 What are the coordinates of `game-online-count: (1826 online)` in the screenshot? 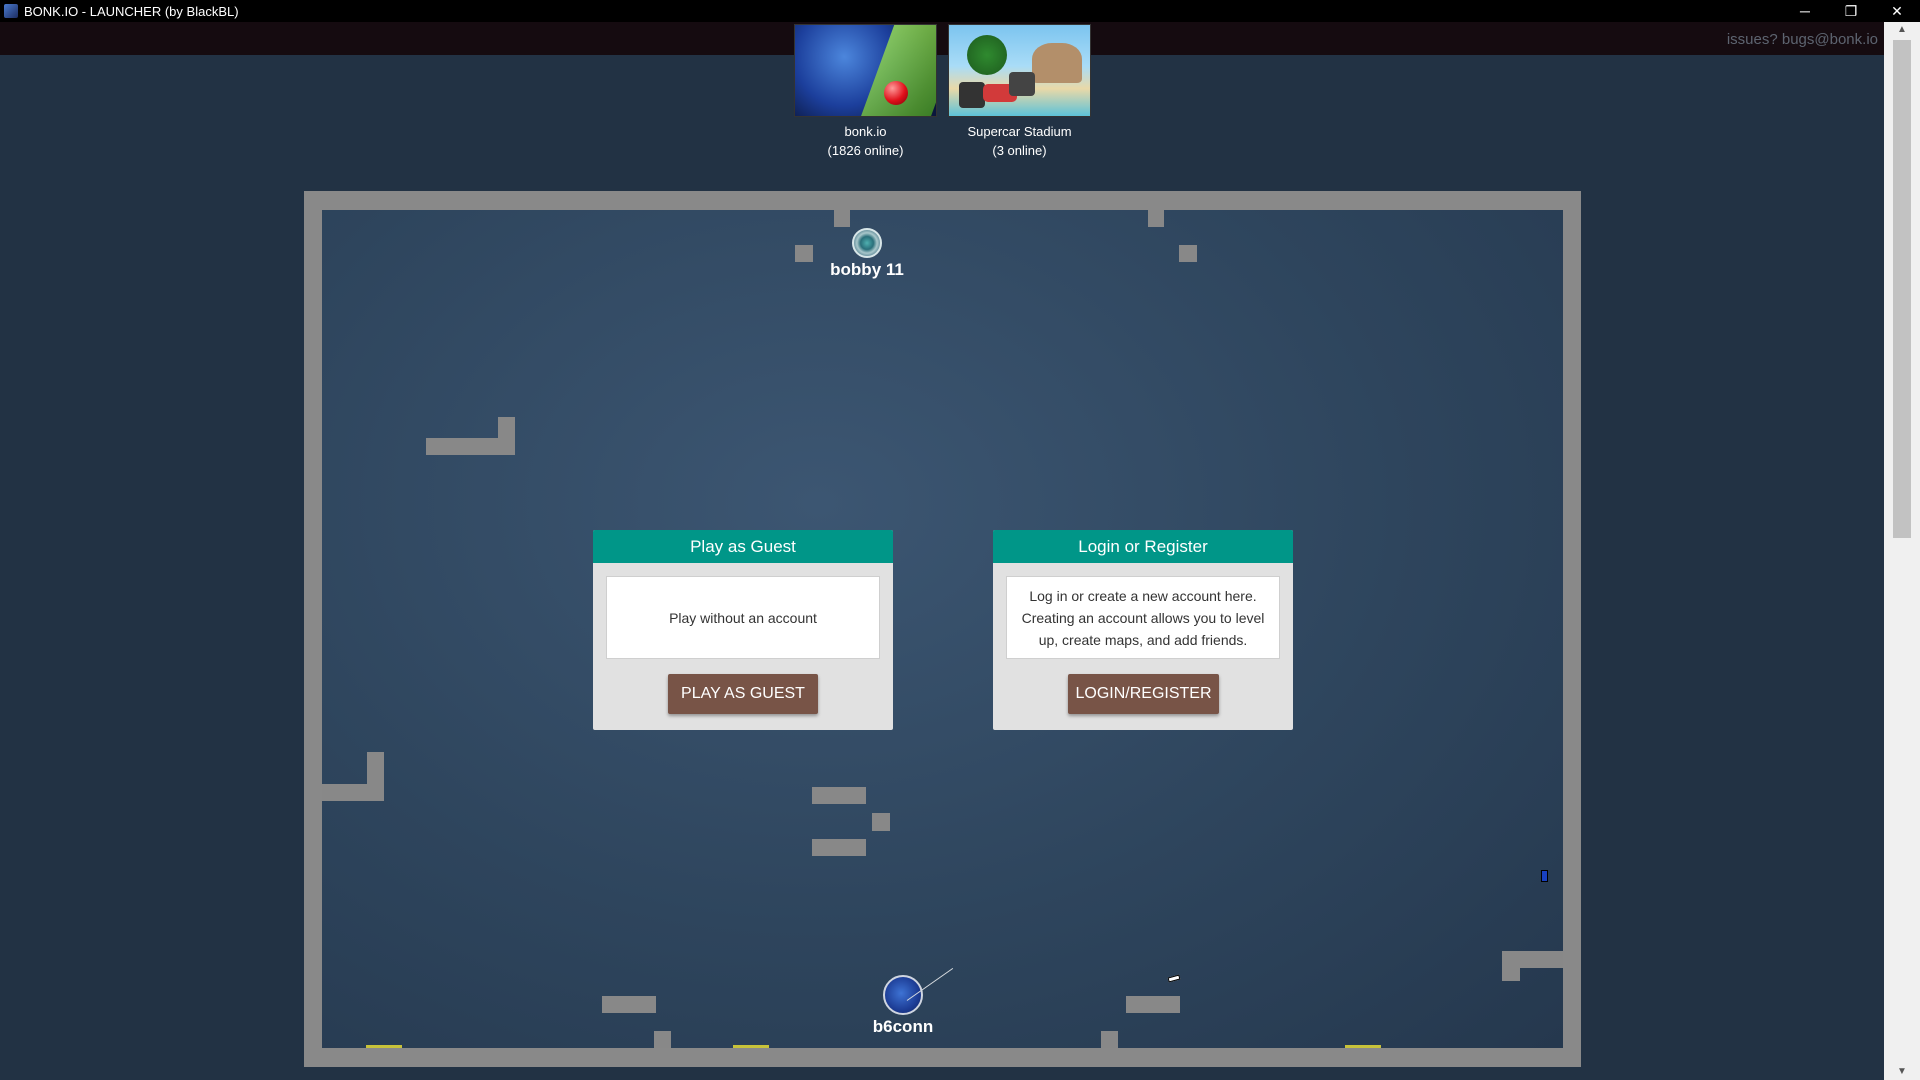 It's located at (865, 150).